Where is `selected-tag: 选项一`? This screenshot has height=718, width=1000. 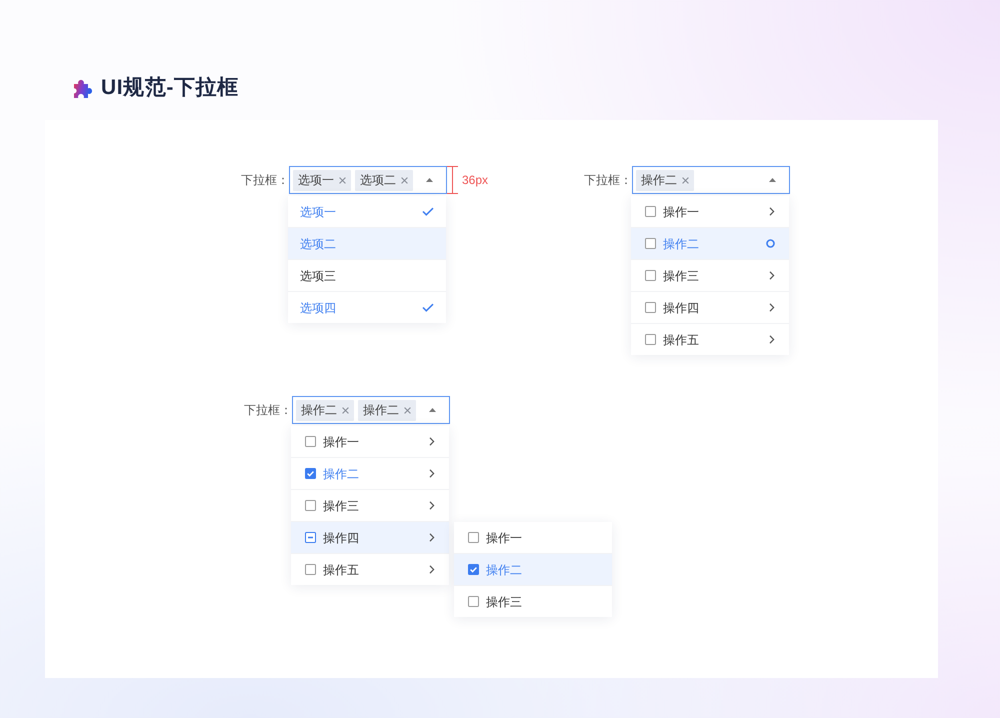
selected-tag: 选项一 is located at coordinates (322, 180).